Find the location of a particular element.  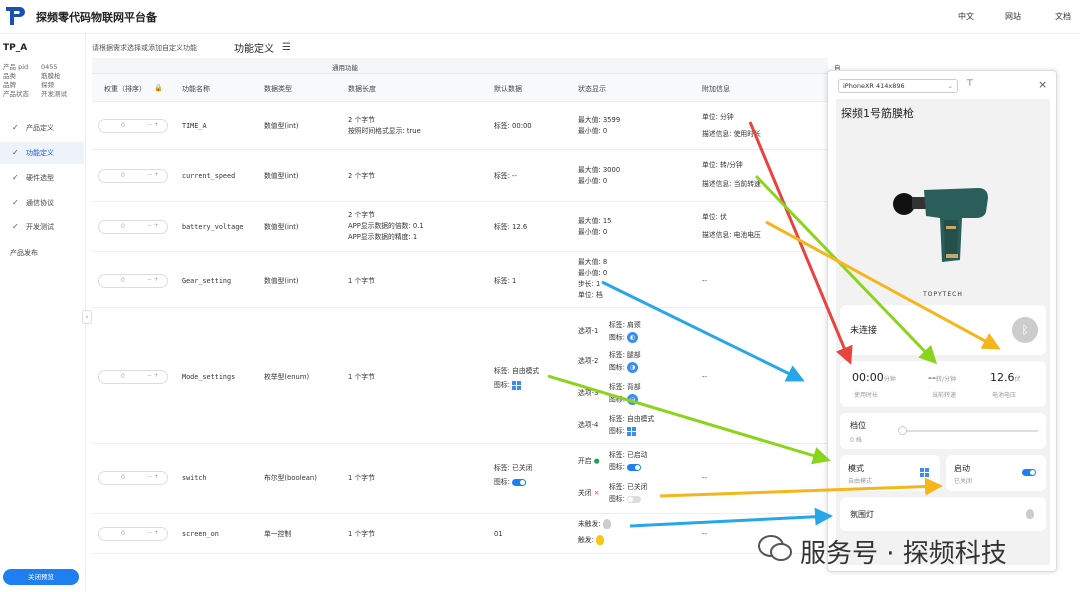

step-publish: 产品发布 is located at coordinates (24, 253).